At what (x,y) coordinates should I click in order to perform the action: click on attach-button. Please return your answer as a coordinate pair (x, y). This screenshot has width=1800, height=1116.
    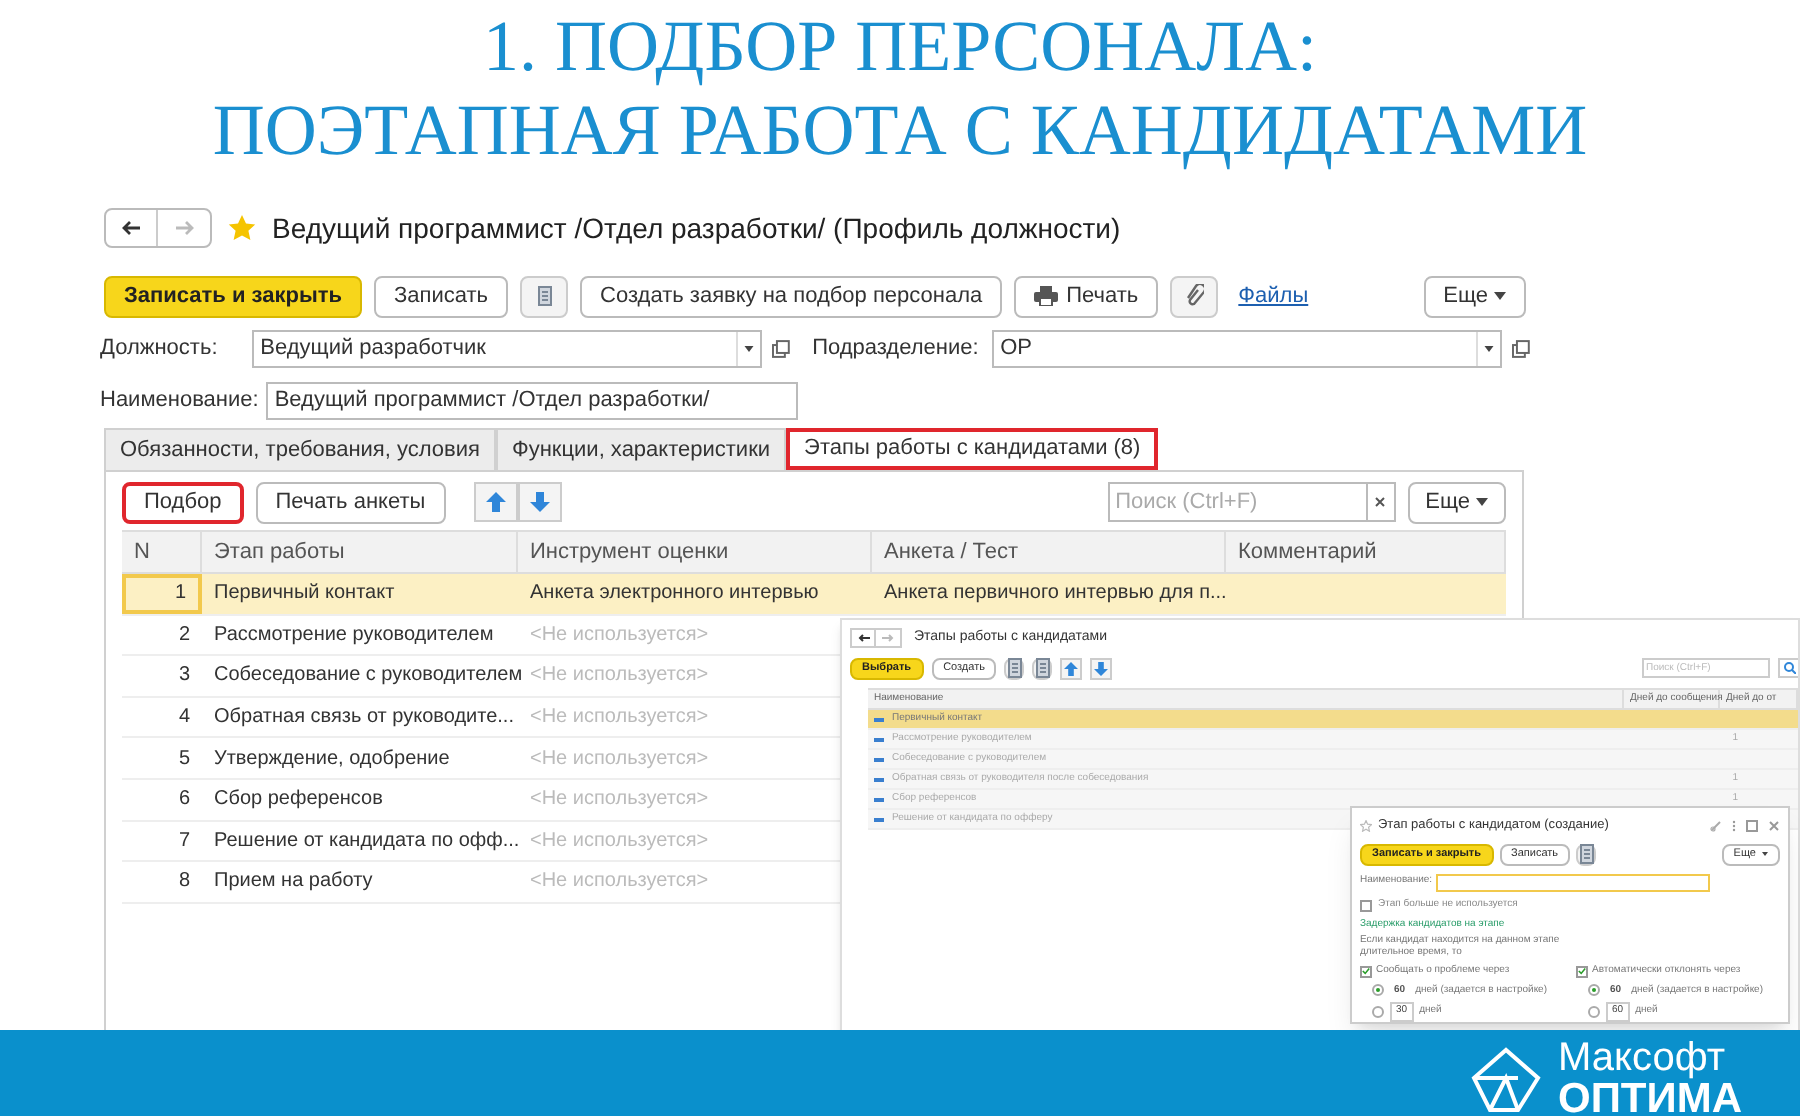
    Looking at the image, I should click on (1194, 296).